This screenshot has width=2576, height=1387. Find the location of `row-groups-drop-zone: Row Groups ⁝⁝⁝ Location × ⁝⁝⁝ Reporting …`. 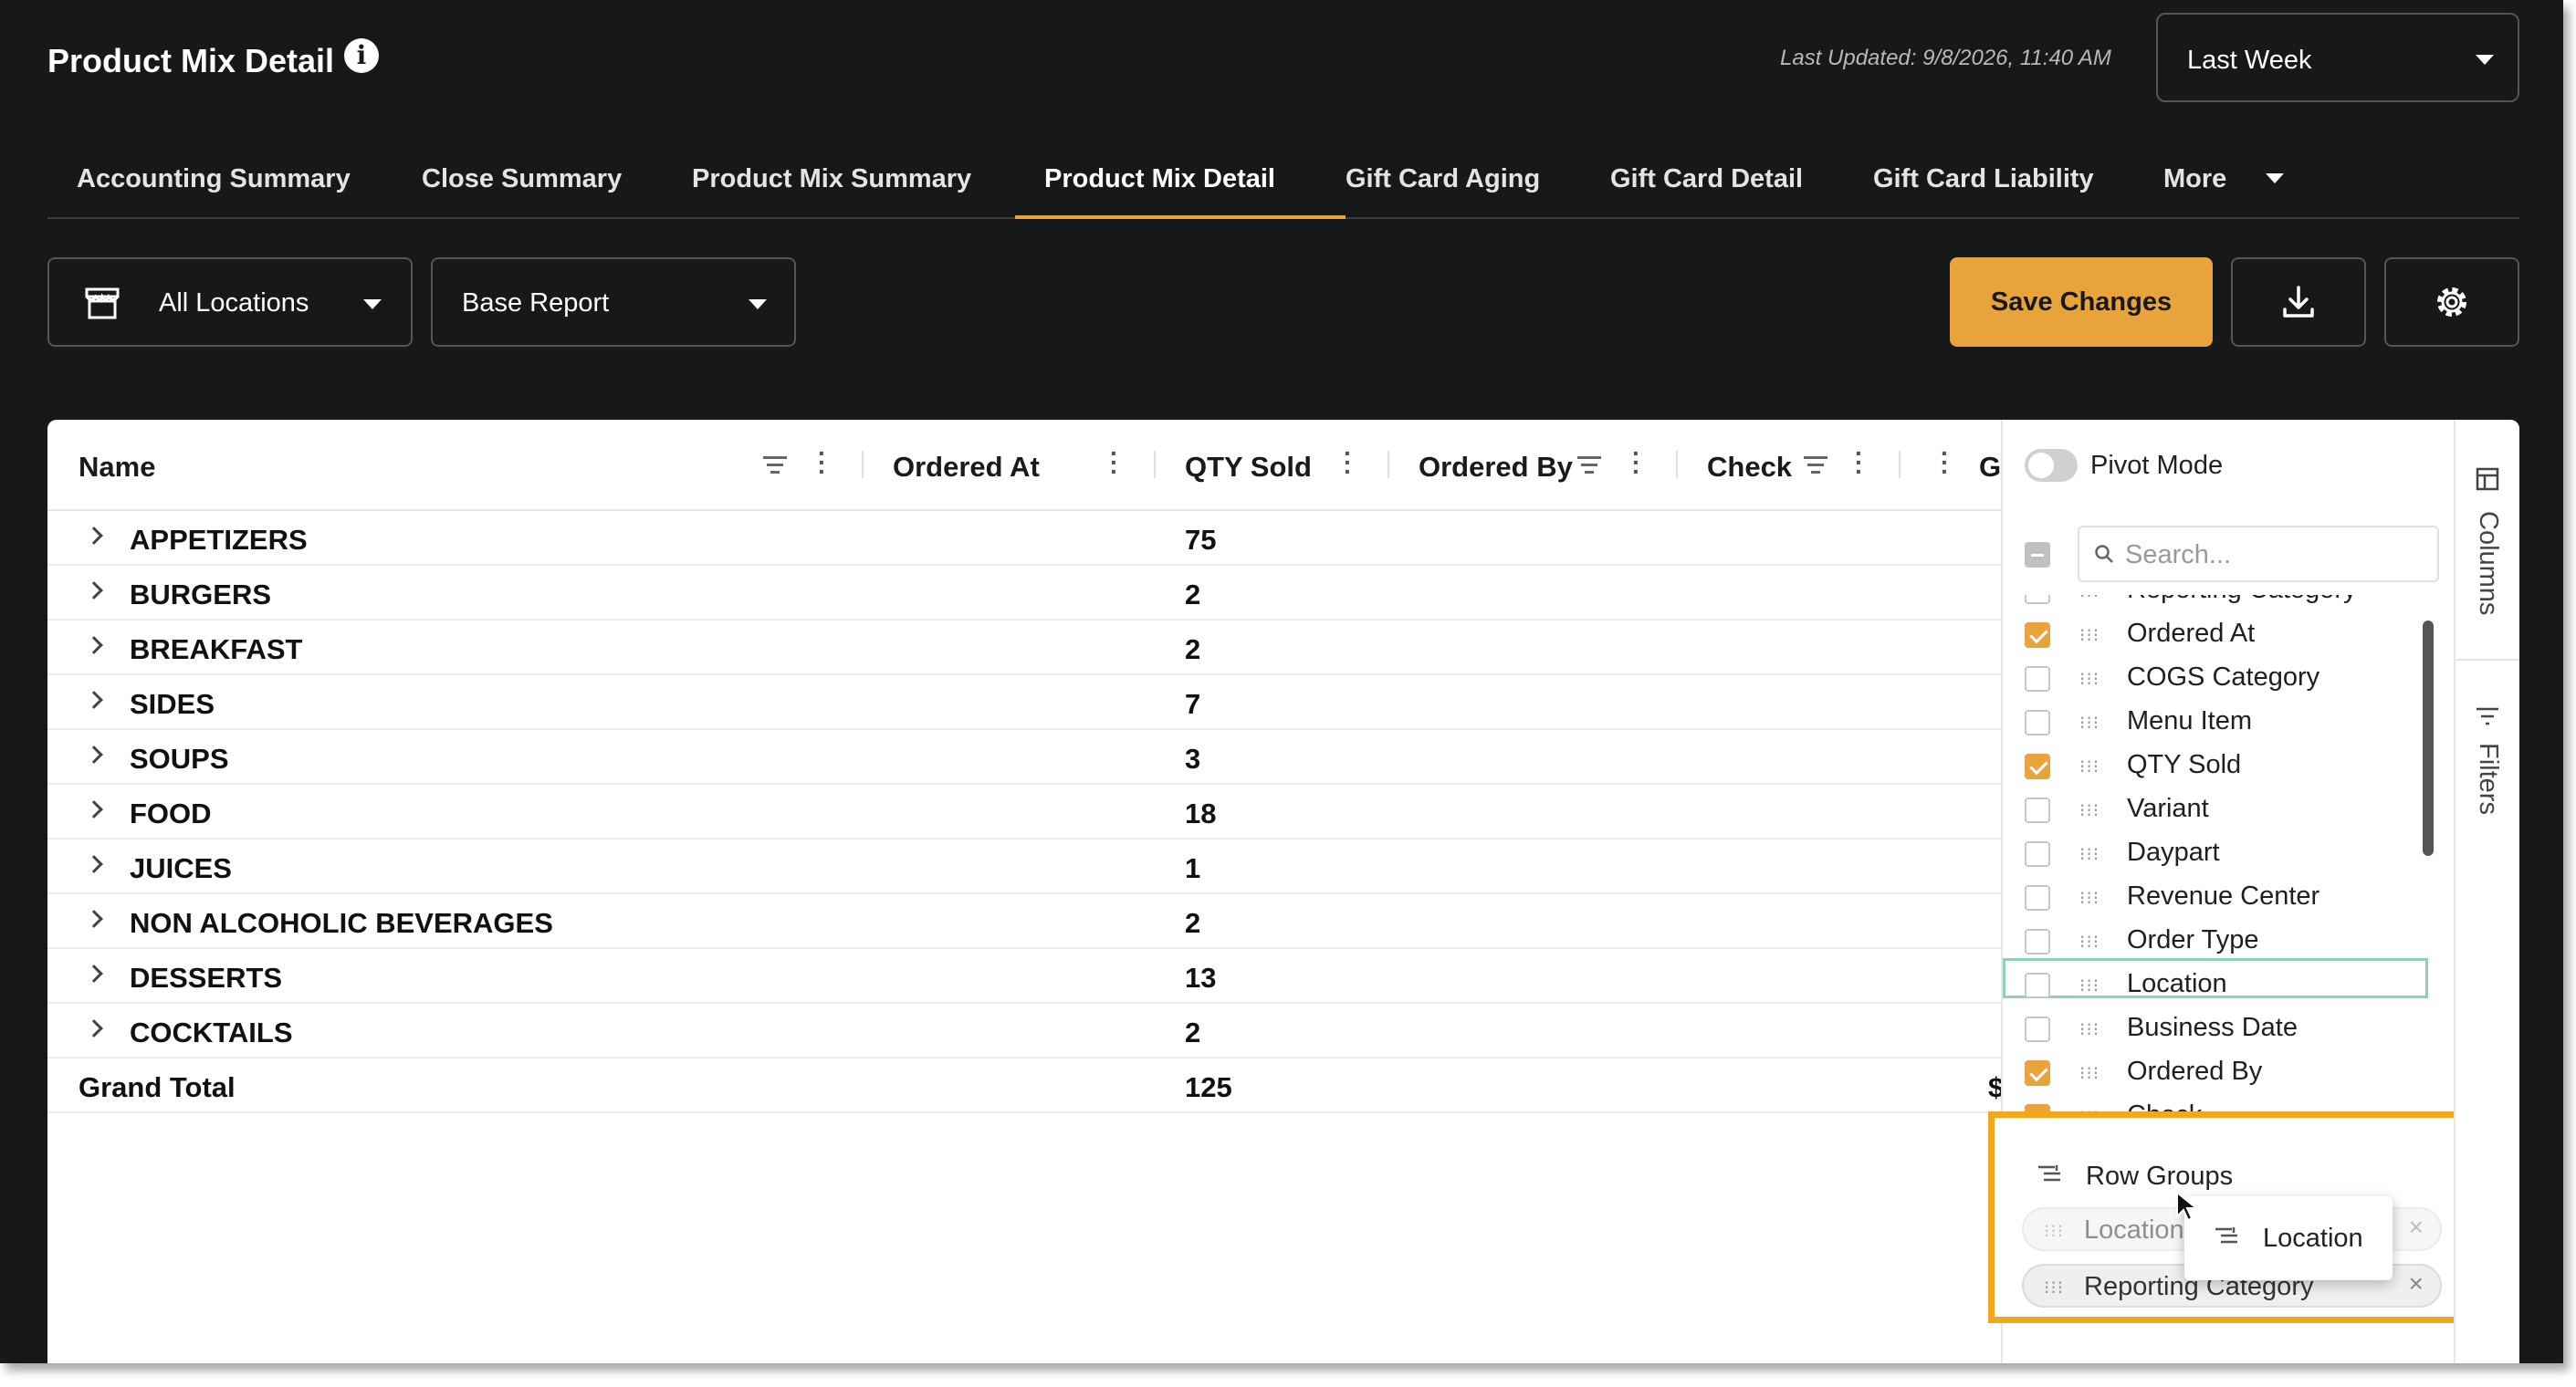

row-groups-drop-zone: Row Groups ⁝⁝⁝ Location × ⁝⁝⁝ Reporting … is located at coordinates (2238, 1217).